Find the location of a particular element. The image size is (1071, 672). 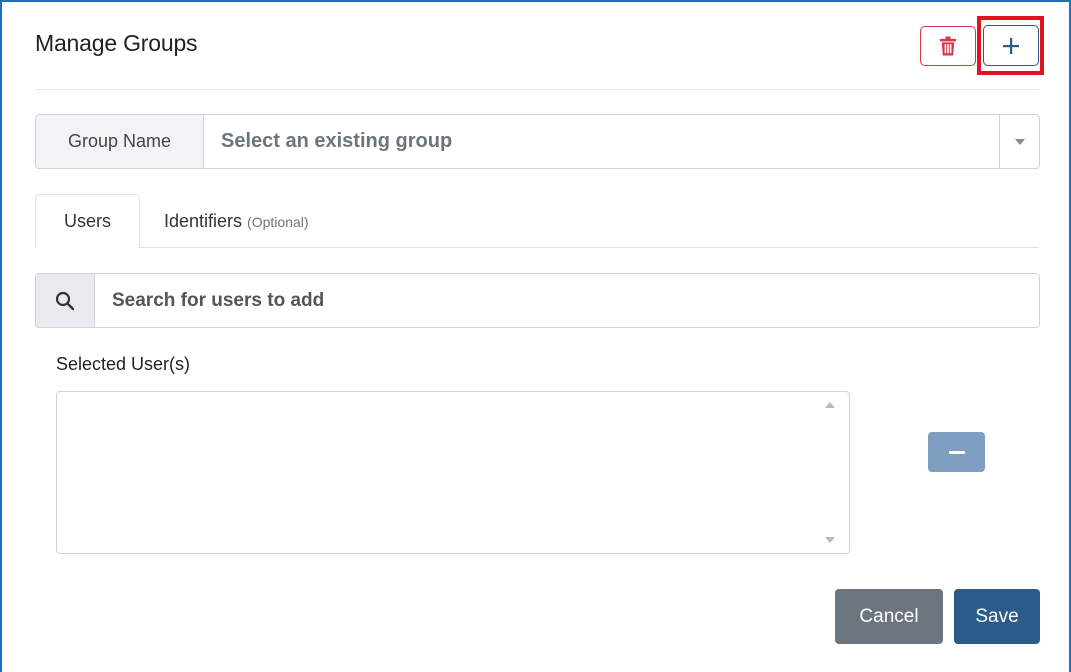

tab-users: Users is located at coordinates (87, 221).